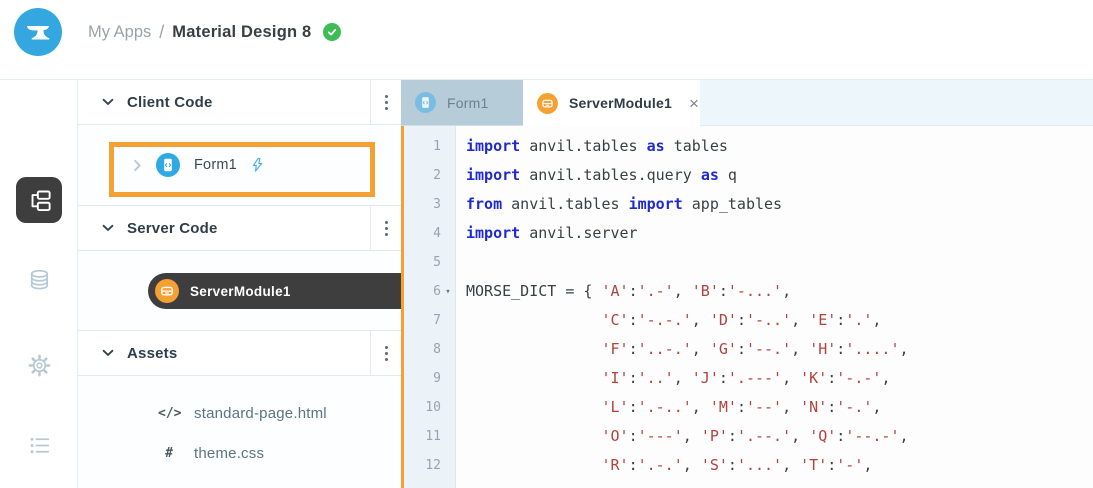 This screenshot has width=1093, height=488. Describe the element at coordinates (119, 32) in the screenshot. I see `breadcrumb-my-apps: My Apps` at that location.